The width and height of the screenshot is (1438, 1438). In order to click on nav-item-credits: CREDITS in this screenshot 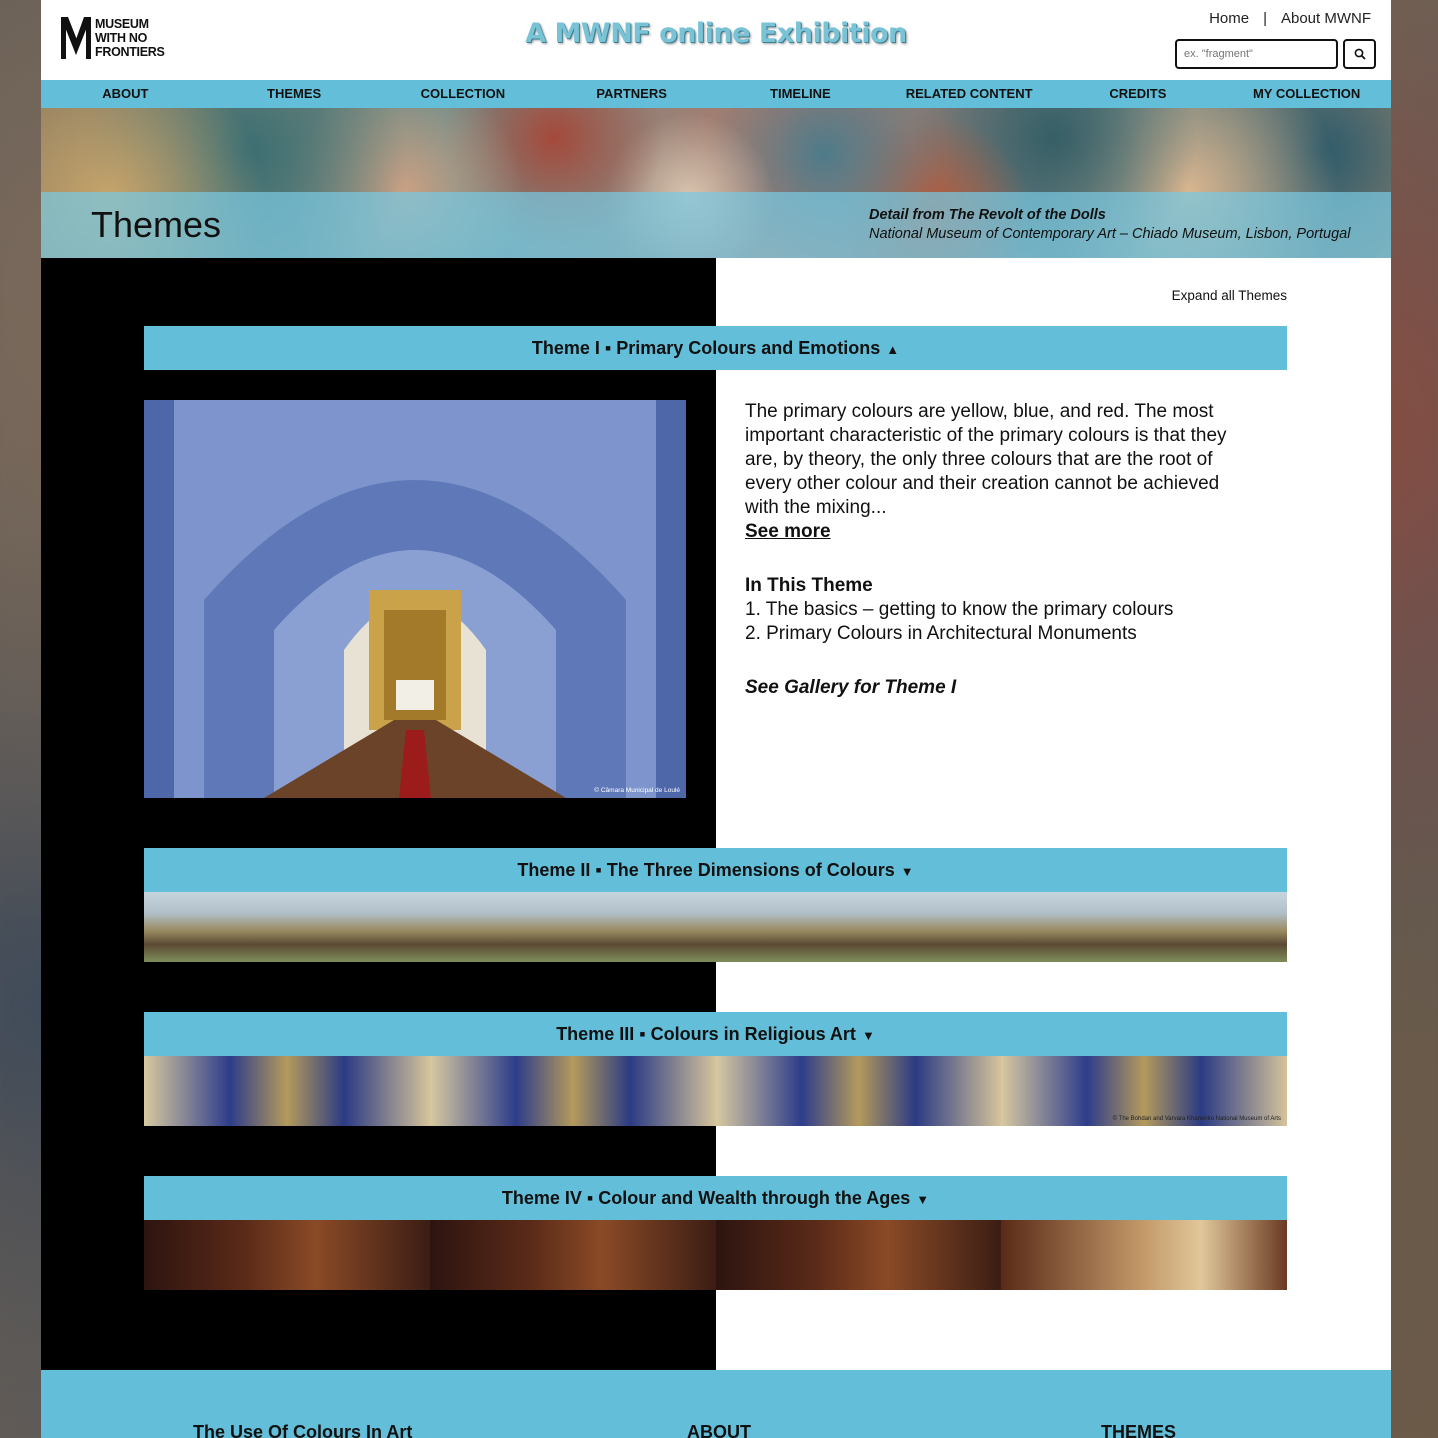, I will do `click(1138, 94)`.